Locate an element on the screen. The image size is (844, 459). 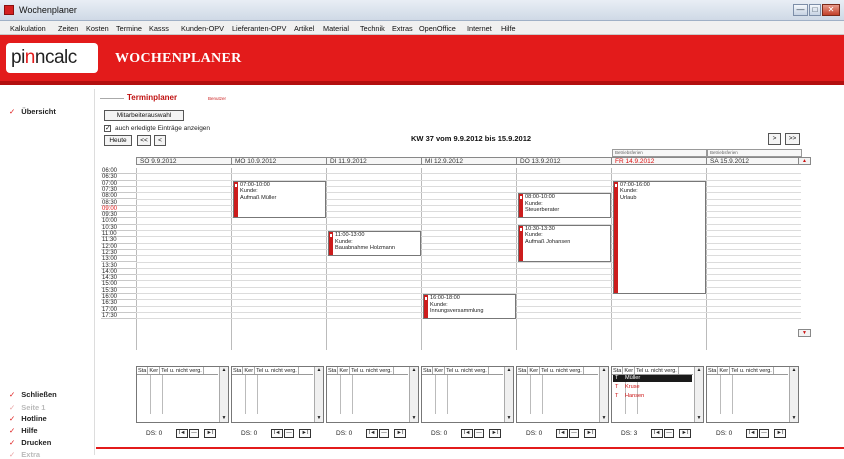
prev-week-button: << is located at coordinates (144, 140).